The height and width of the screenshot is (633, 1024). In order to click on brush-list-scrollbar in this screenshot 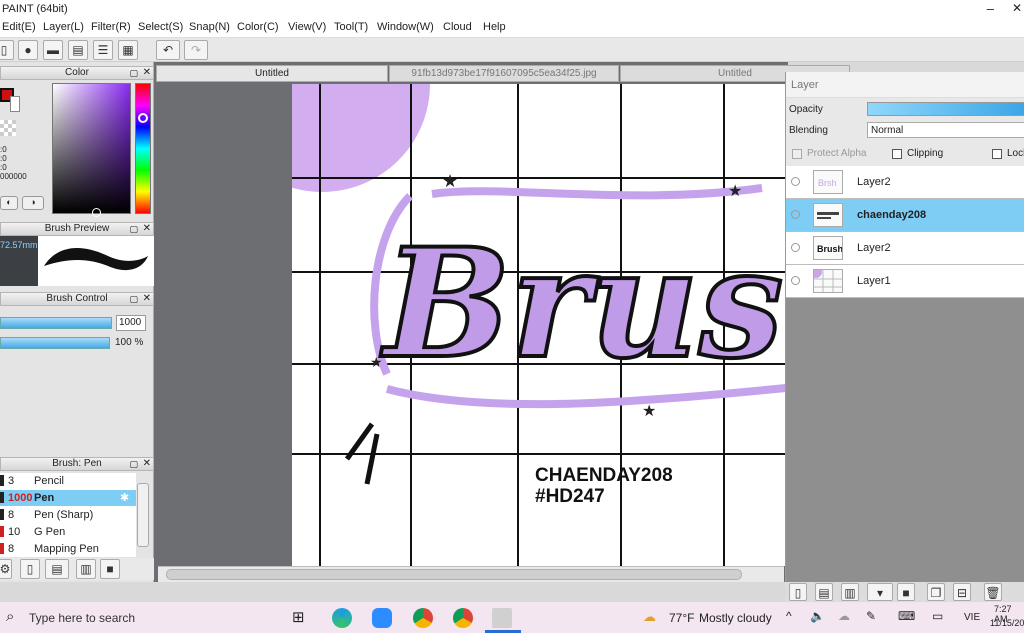, I will do `click(143, 515)`.